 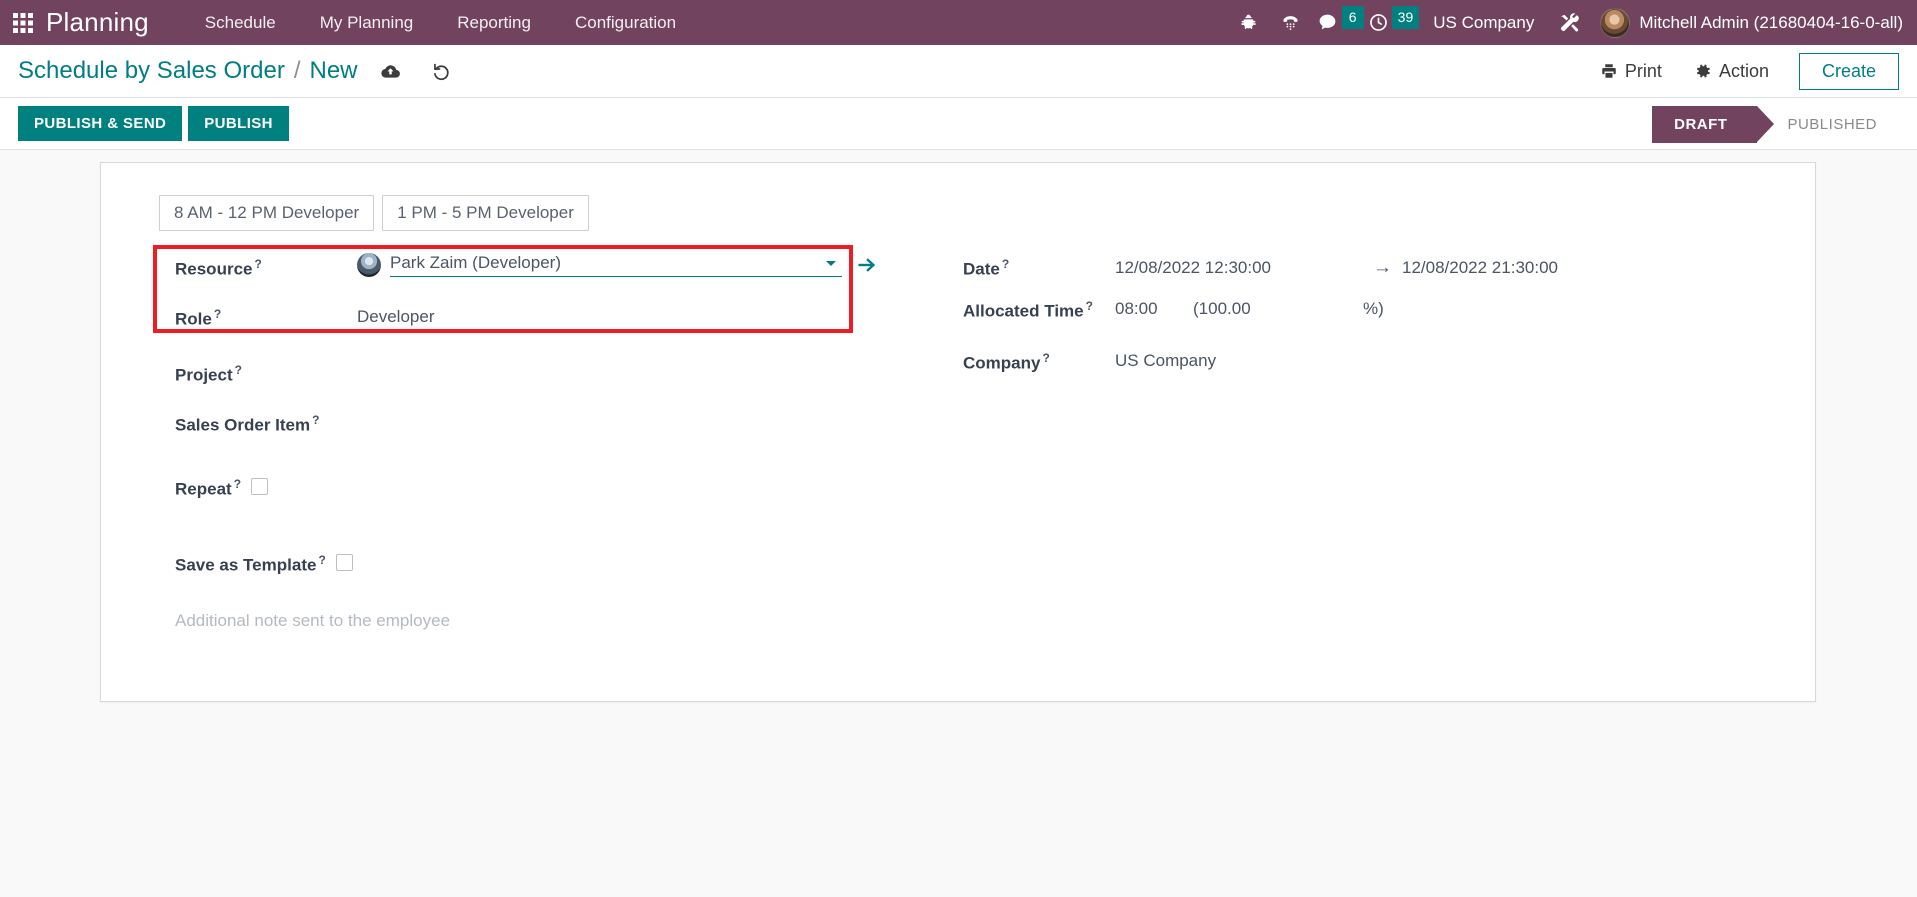 What do you see at coordinates (542, 493) in the screenshot?
I see `field-row-repeat: Repeat?` at bounding box center [542, 493].